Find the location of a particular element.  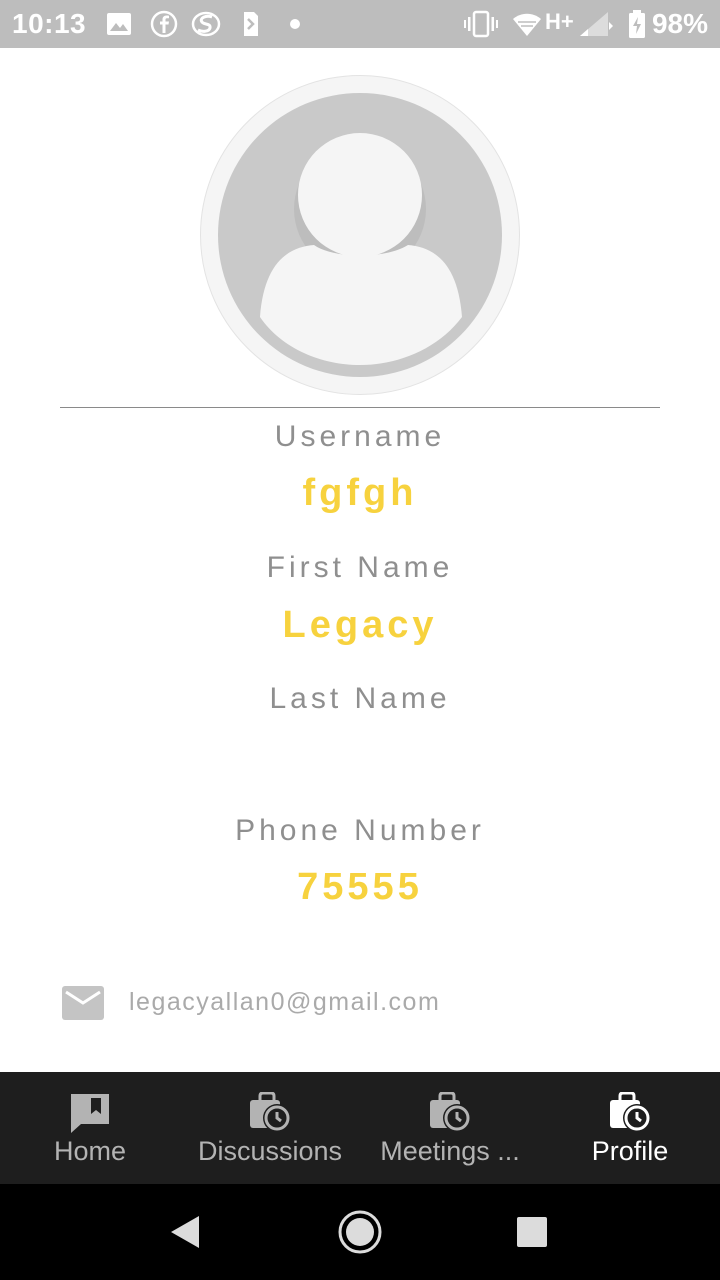

avatar-placeholder is located at coordinates (360, 235).